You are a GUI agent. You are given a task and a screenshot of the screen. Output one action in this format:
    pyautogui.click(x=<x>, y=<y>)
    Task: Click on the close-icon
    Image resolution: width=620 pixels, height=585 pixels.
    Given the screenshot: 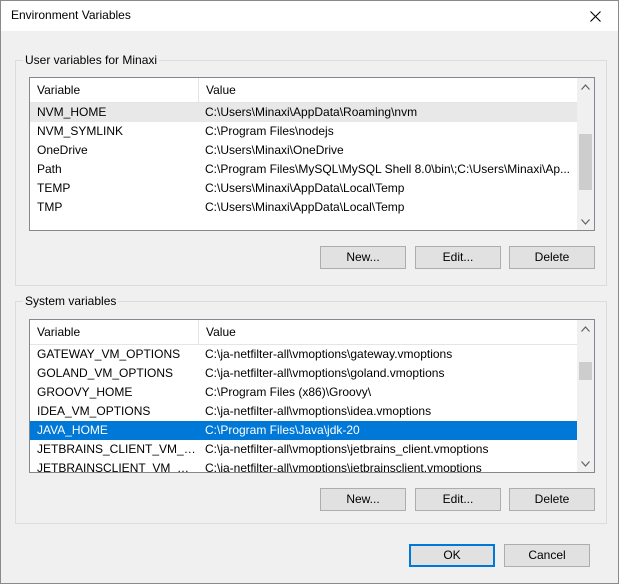 What is the action you would take?
    pyautogui.click(x=595, y=16)
    